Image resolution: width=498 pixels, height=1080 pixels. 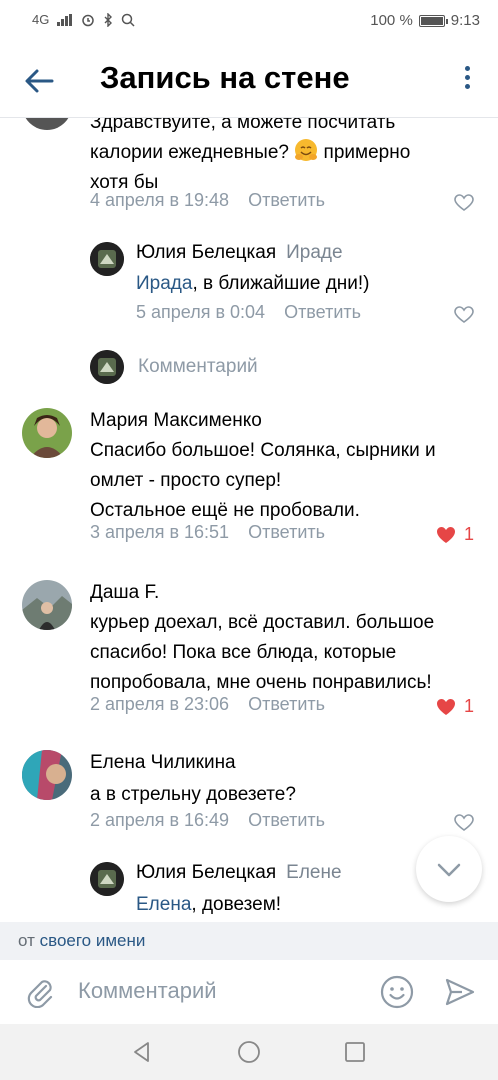 I want to click on comment-date: 2 апреля в 16:49, so click(x=160, y=820).